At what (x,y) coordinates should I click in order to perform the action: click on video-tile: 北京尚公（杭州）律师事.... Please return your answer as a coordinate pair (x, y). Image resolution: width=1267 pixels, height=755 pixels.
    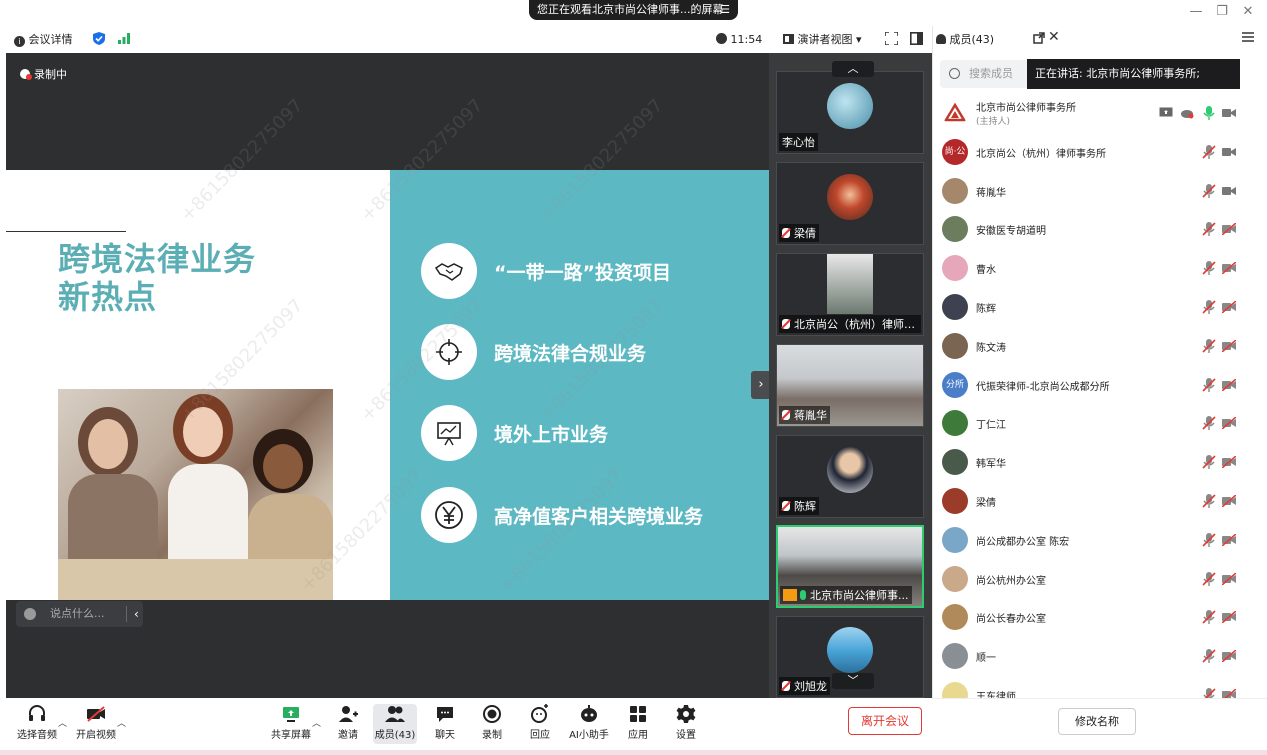
    Looking at the image, I should click on (850, 294).